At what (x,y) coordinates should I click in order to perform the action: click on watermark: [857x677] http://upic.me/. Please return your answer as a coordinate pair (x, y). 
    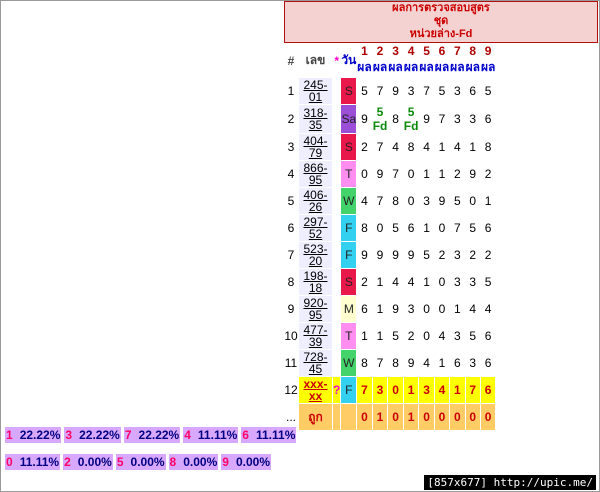
    Looking at the image, I should click on (510, 482).